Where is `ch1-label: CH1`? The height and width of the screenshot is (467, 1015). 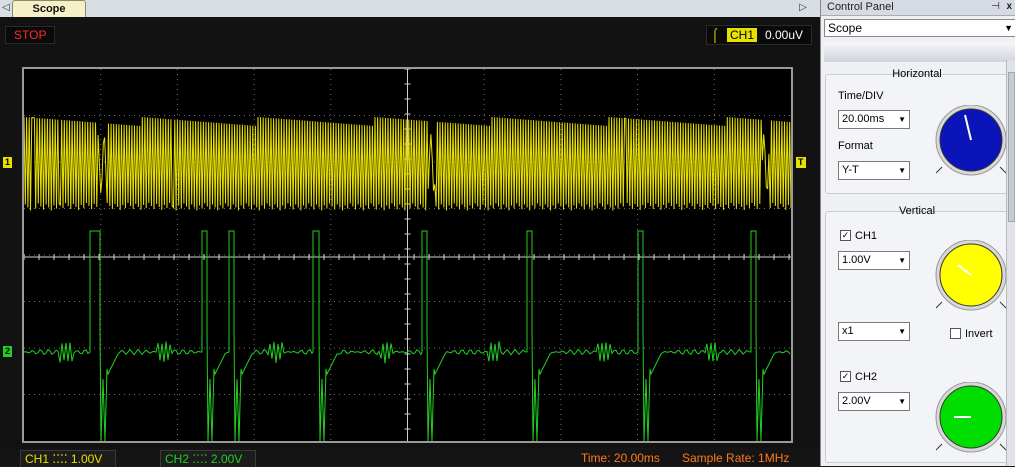
ch1-label: CH1 is located at coordinates (866, 236).